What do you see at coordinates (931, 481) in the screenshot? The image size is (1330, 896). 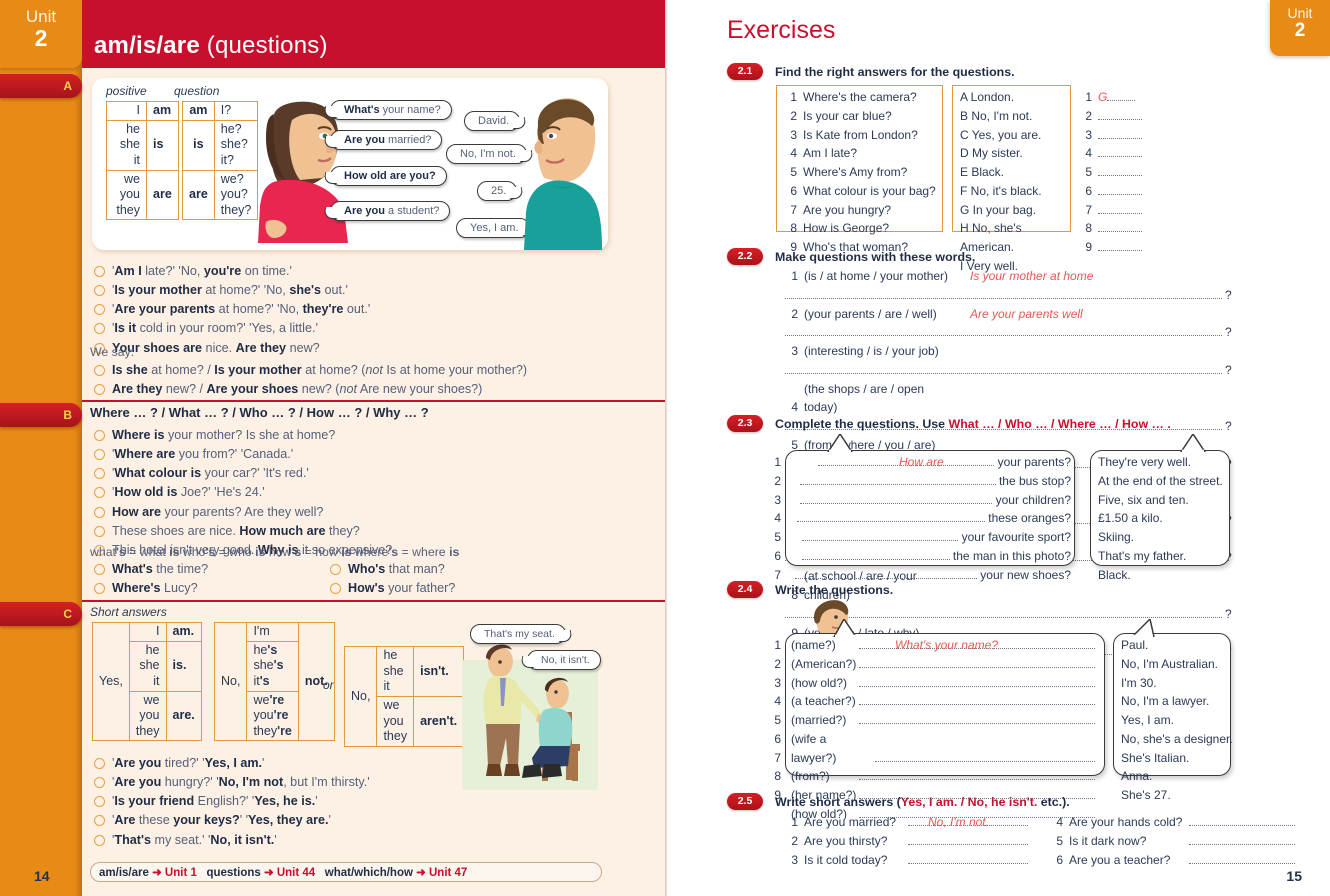 I see `list-item: the bus stop?` at bounding box center [931, 481].